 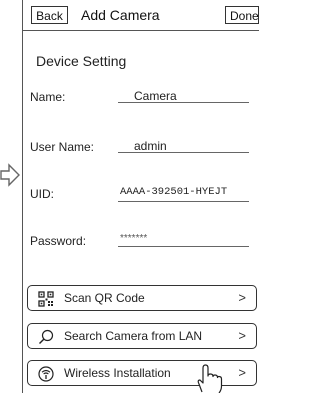 I want to click on uid-field: AAAA-392501-HYEJT, so click(x=173, y=192).